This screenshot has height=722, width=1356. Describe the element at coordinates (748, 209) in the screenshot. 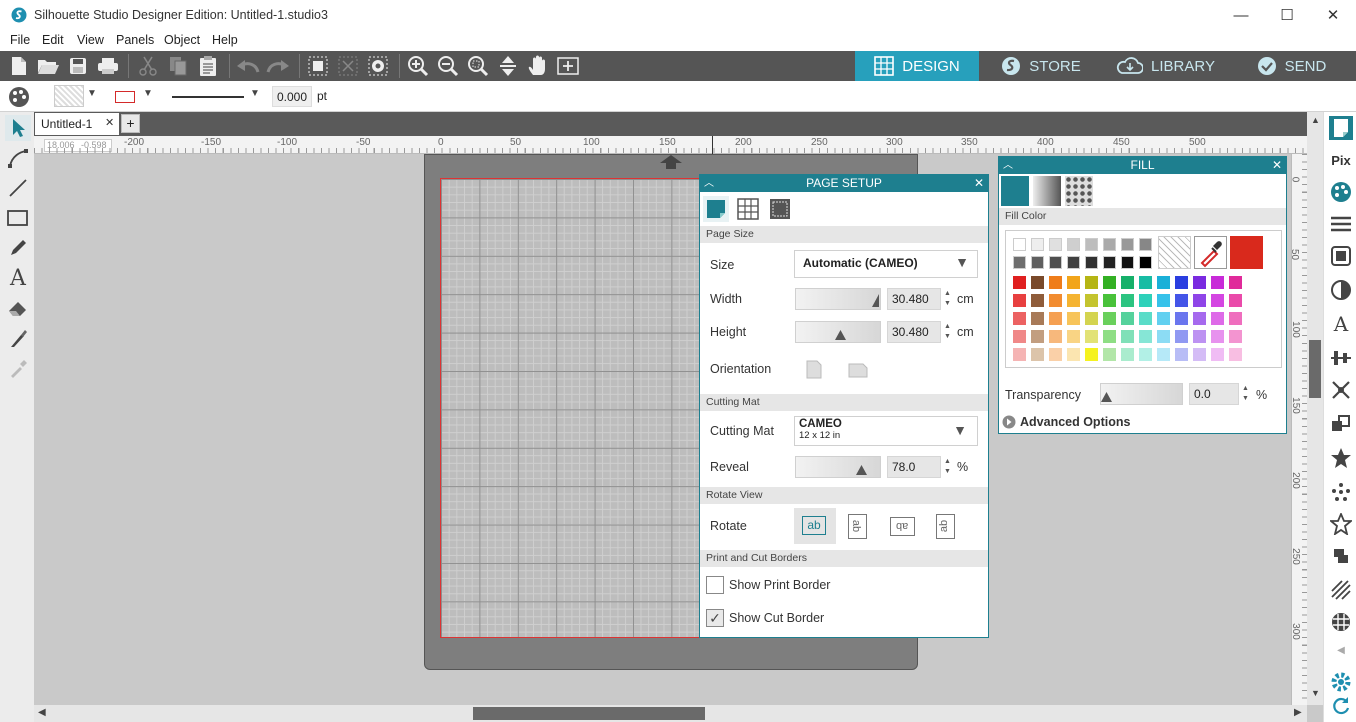

I see `page-setup-grid-tab` at that location.